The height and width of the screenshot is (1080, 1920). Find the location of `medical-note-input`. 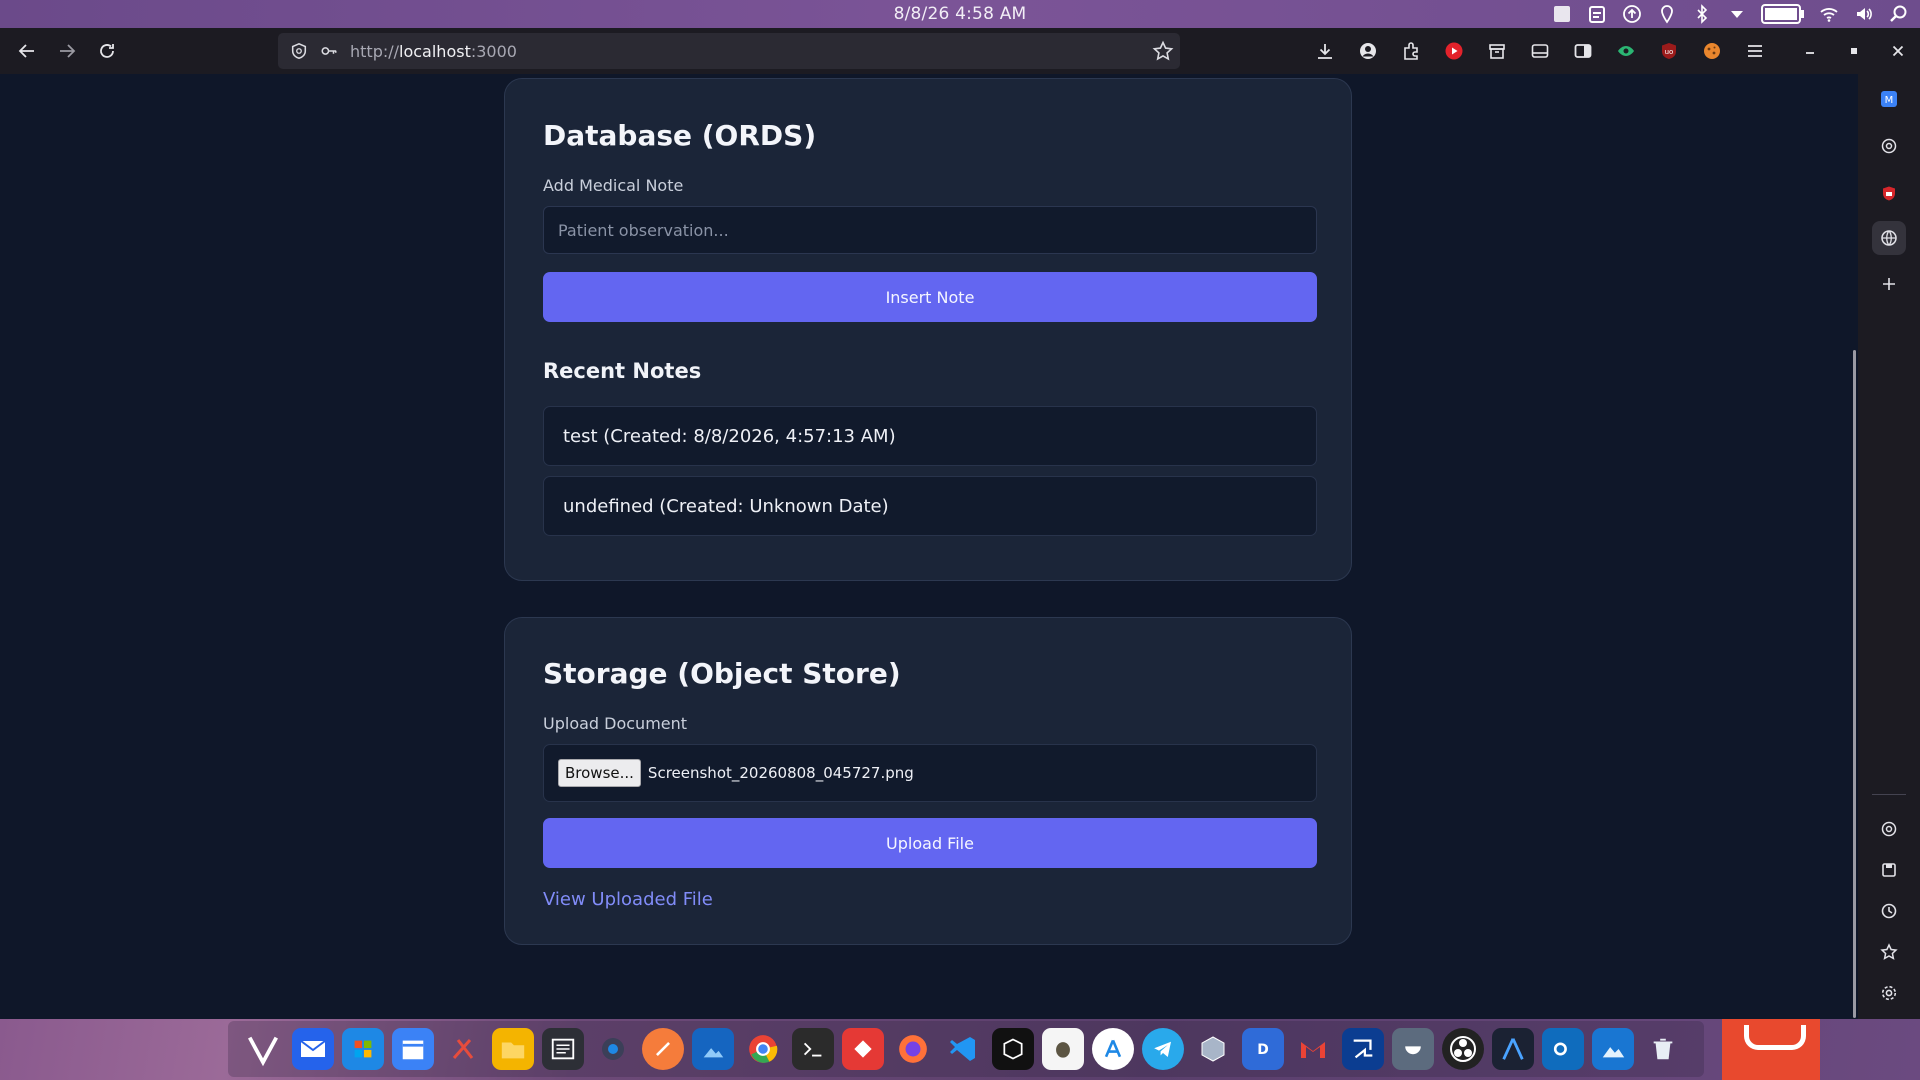

medical-note-input is located at coordinates (930, 230).